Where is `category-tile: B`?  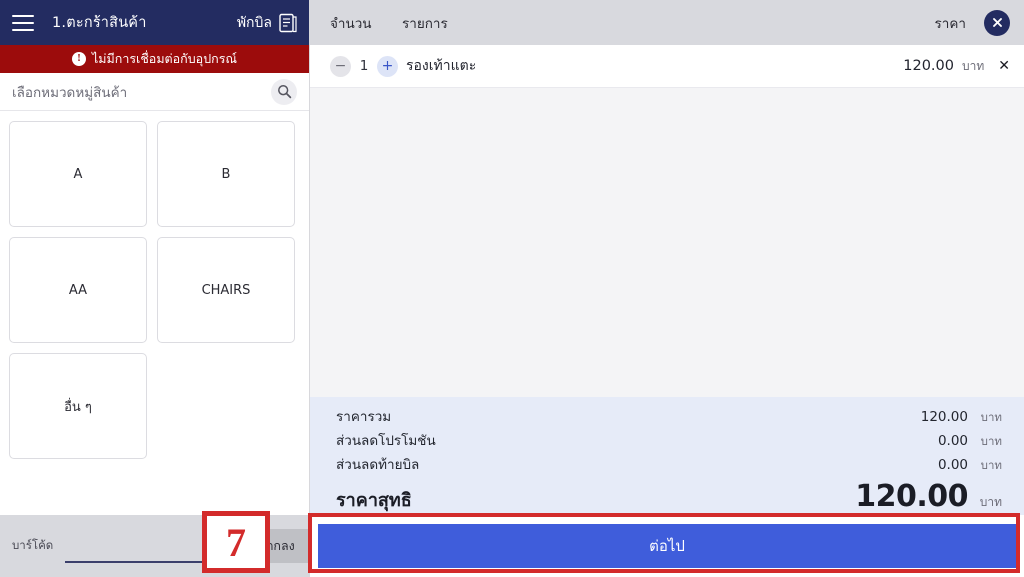 category-tile: B is located at coordinates (226, 174).